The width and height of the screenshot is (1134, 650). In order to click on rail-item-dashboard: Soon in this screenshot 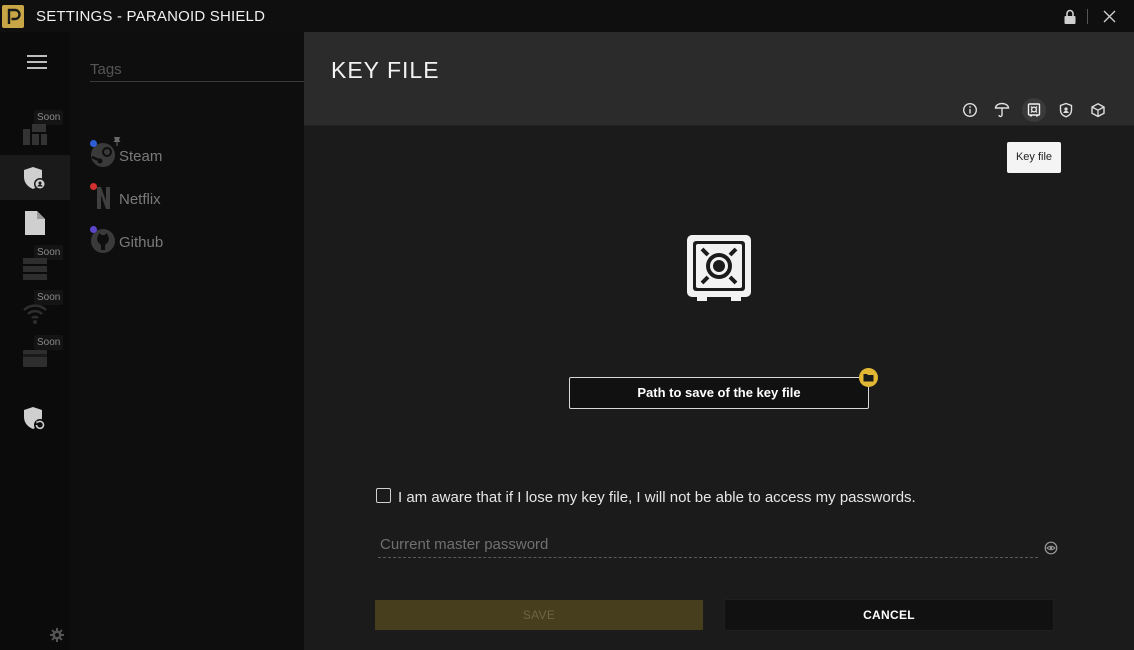, I will do `click(35, 132)`.